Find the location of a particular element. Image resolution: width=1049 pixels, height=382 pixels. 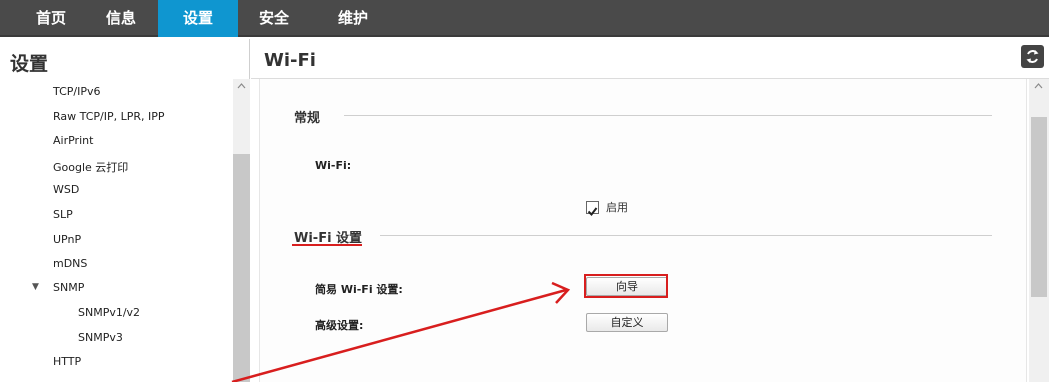

tab-maintenance: 维护 is located at coordinates (353, 18).